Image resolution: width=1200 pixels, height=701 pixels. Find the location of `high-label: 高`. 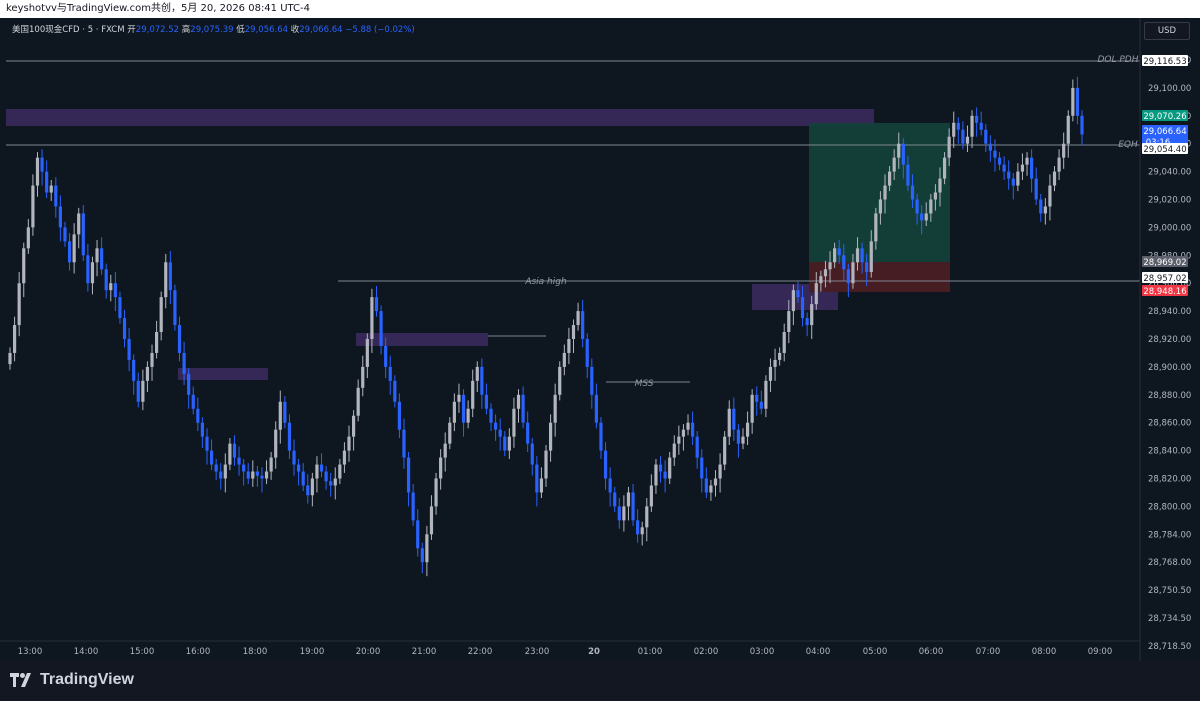

high-label: 高 is located at coordinates (186, 30).